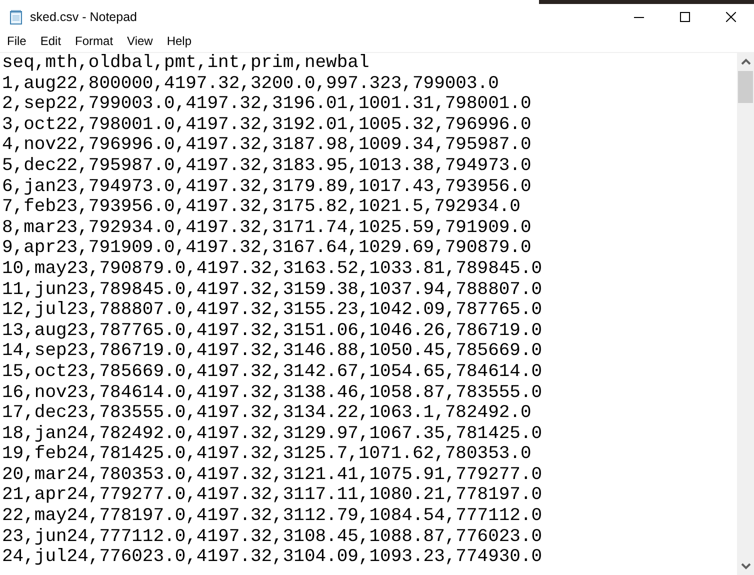 This screenshot has height=575, width=754. What do you see at coordinates (273, 516) in the screenshot?
I see `text-line: 22,may24,778197.0,4197.32,3112.79,1084.54,777112.0` at bounding box center [273, 516].